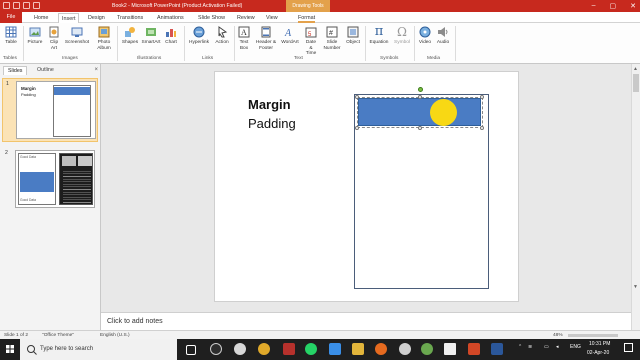  I want to click on zoom-slider, so click(593, 335).